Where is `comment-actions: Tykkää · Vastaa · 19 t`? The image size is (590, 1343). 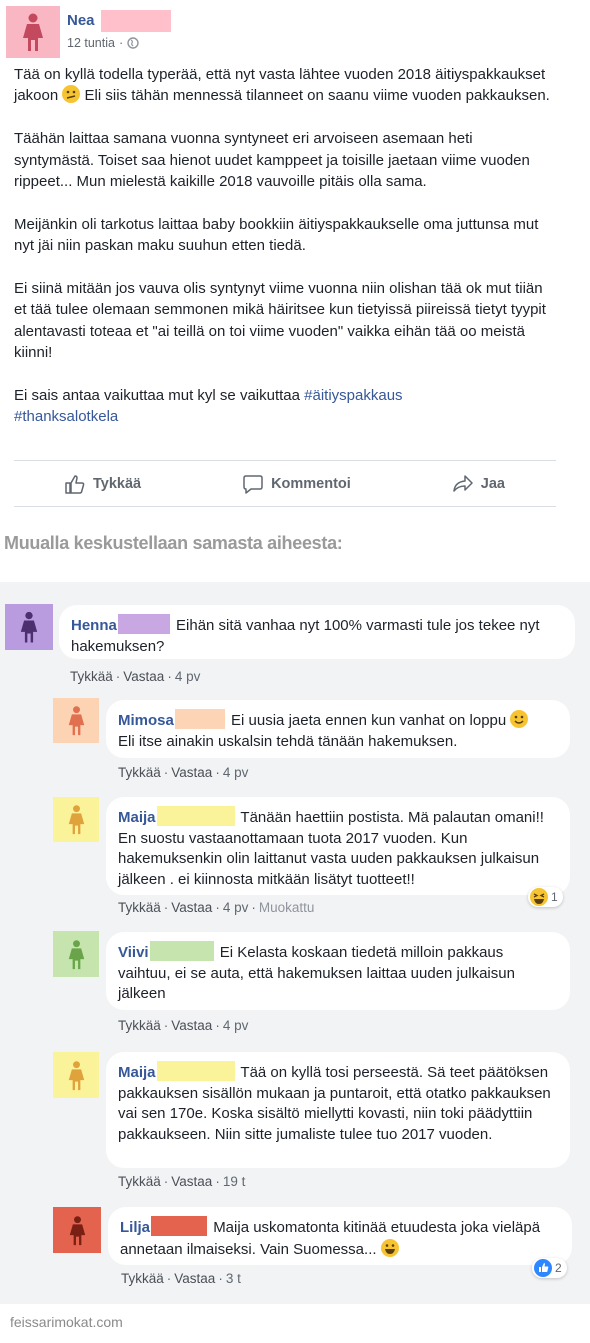
comment-actions: Tykkää · Vastaa · 19 t is located at coordinates (182, 1181).